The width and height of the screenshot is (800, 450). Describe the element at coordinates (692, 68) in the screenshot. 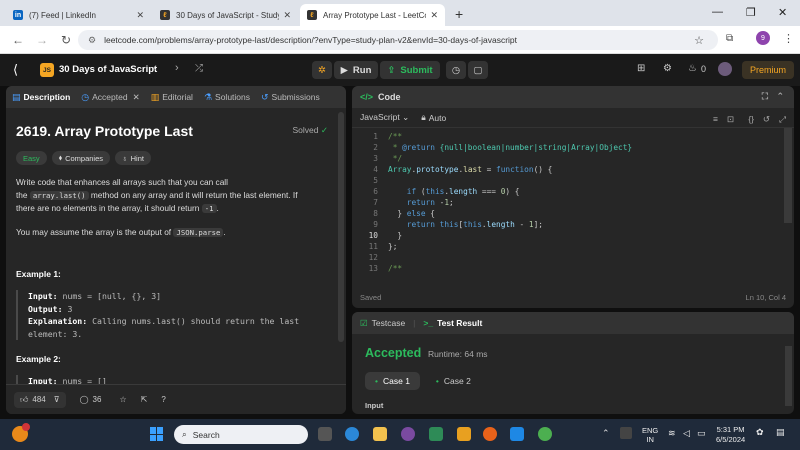

I see `streak-fire-icon: ♨` at that location.